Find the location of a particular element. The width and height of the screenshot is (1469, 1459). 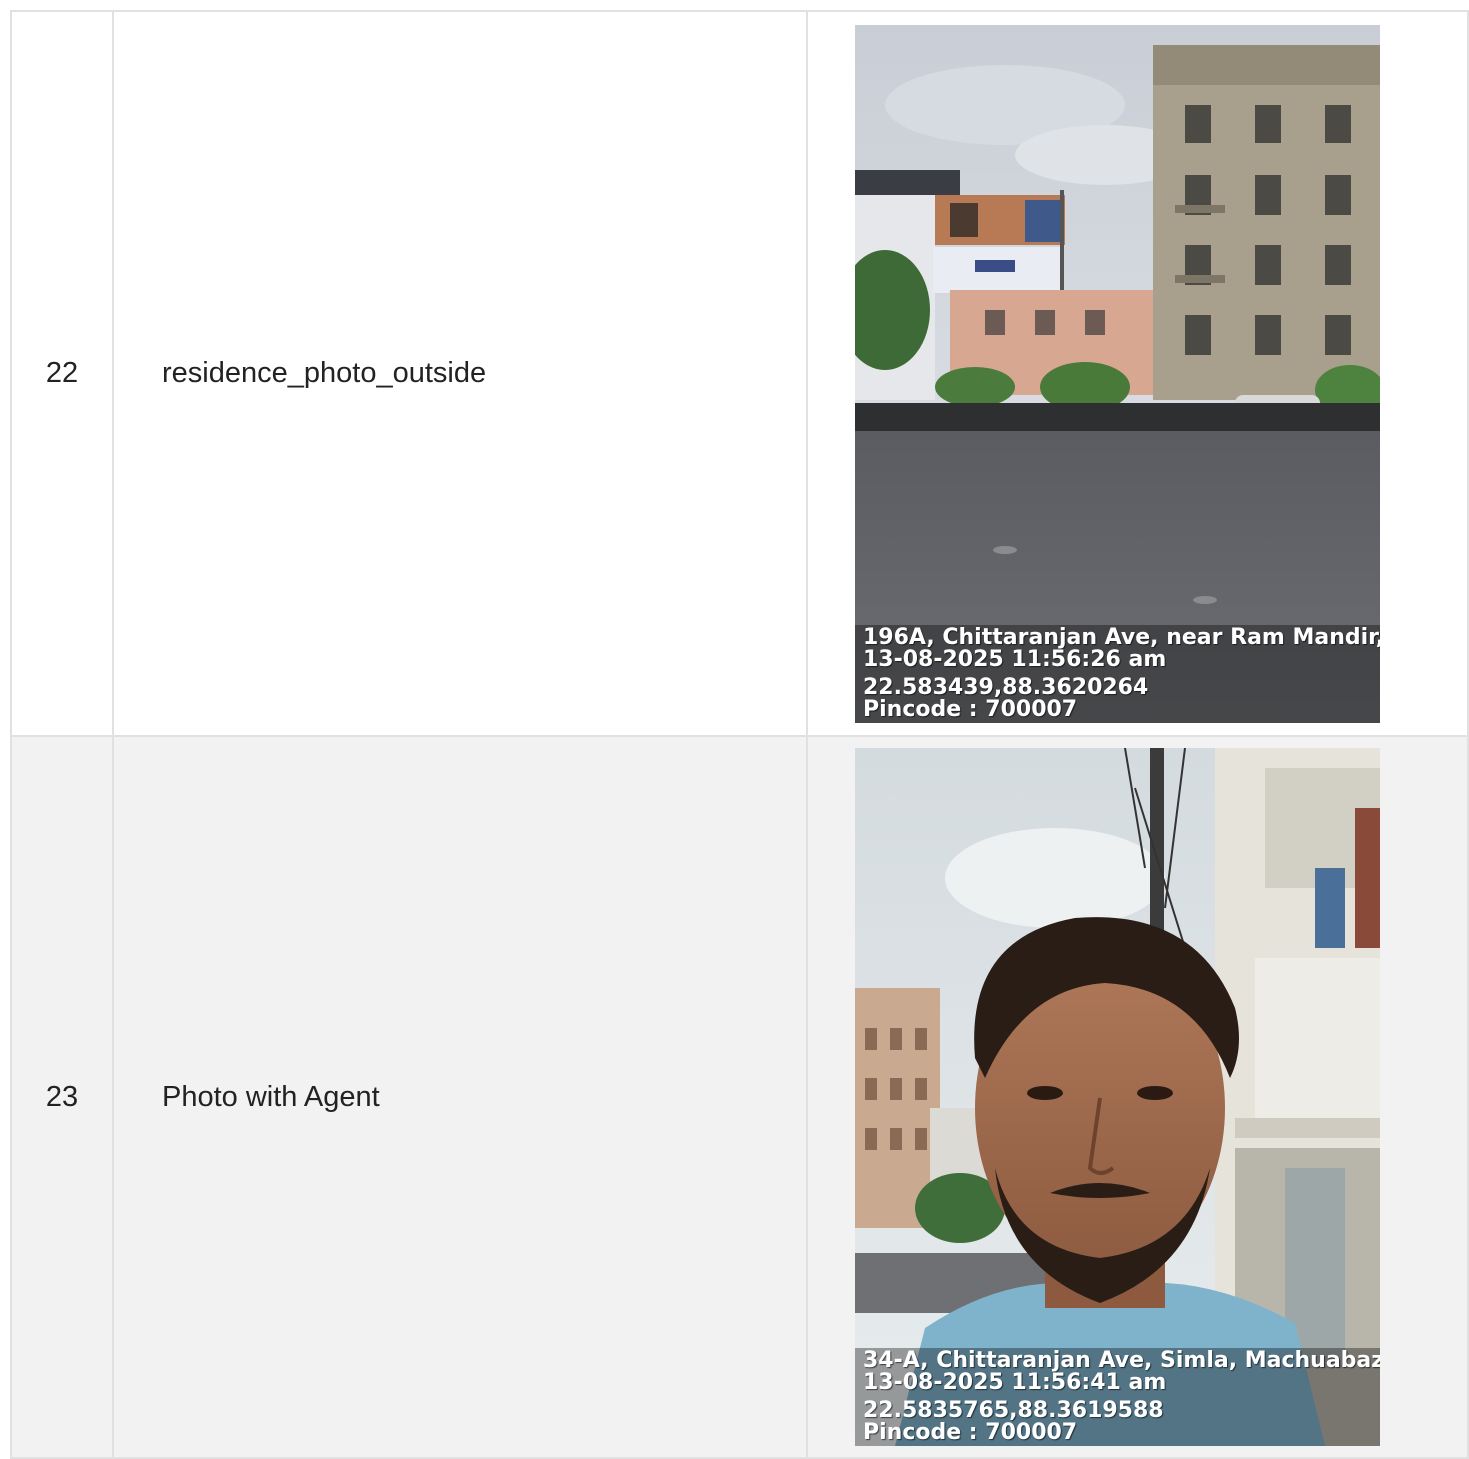

photo-datetime: 13-08-2025 11:56:41 am is located at coordinates (1015, 1382).